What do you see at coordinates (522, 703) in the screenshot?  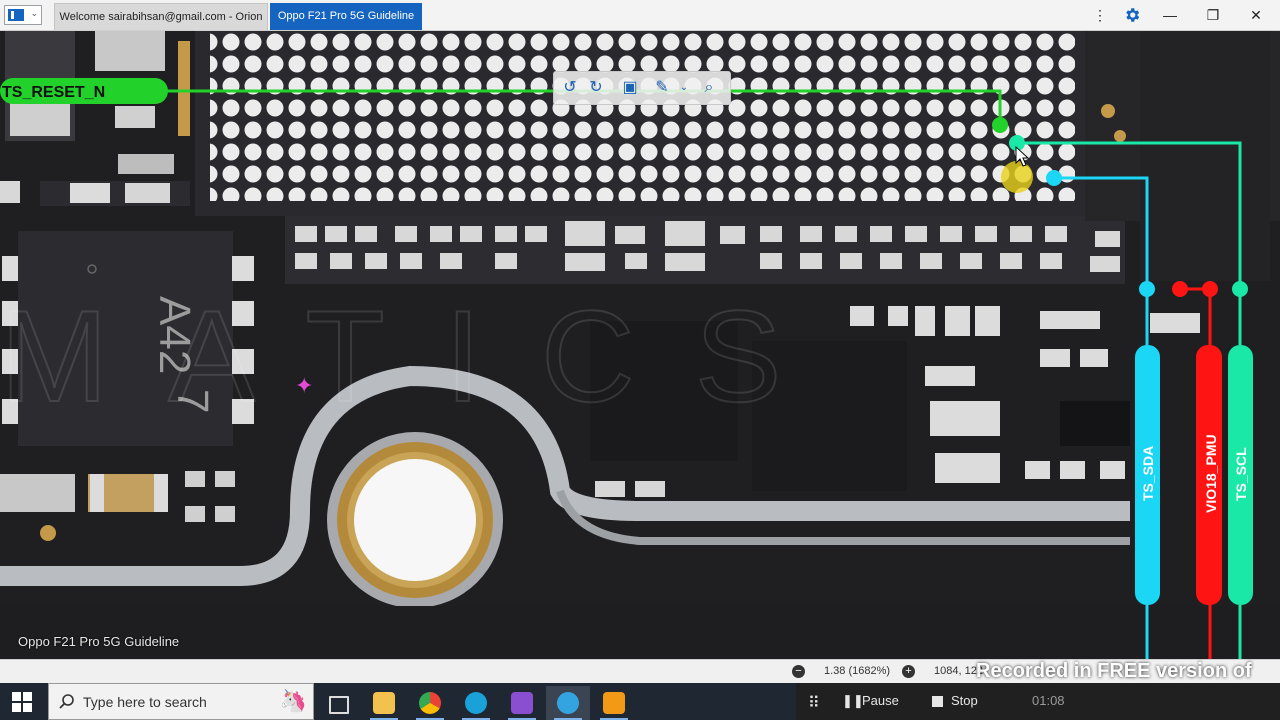 I see `visual-studio-icon` at bounding box center [522, 703].